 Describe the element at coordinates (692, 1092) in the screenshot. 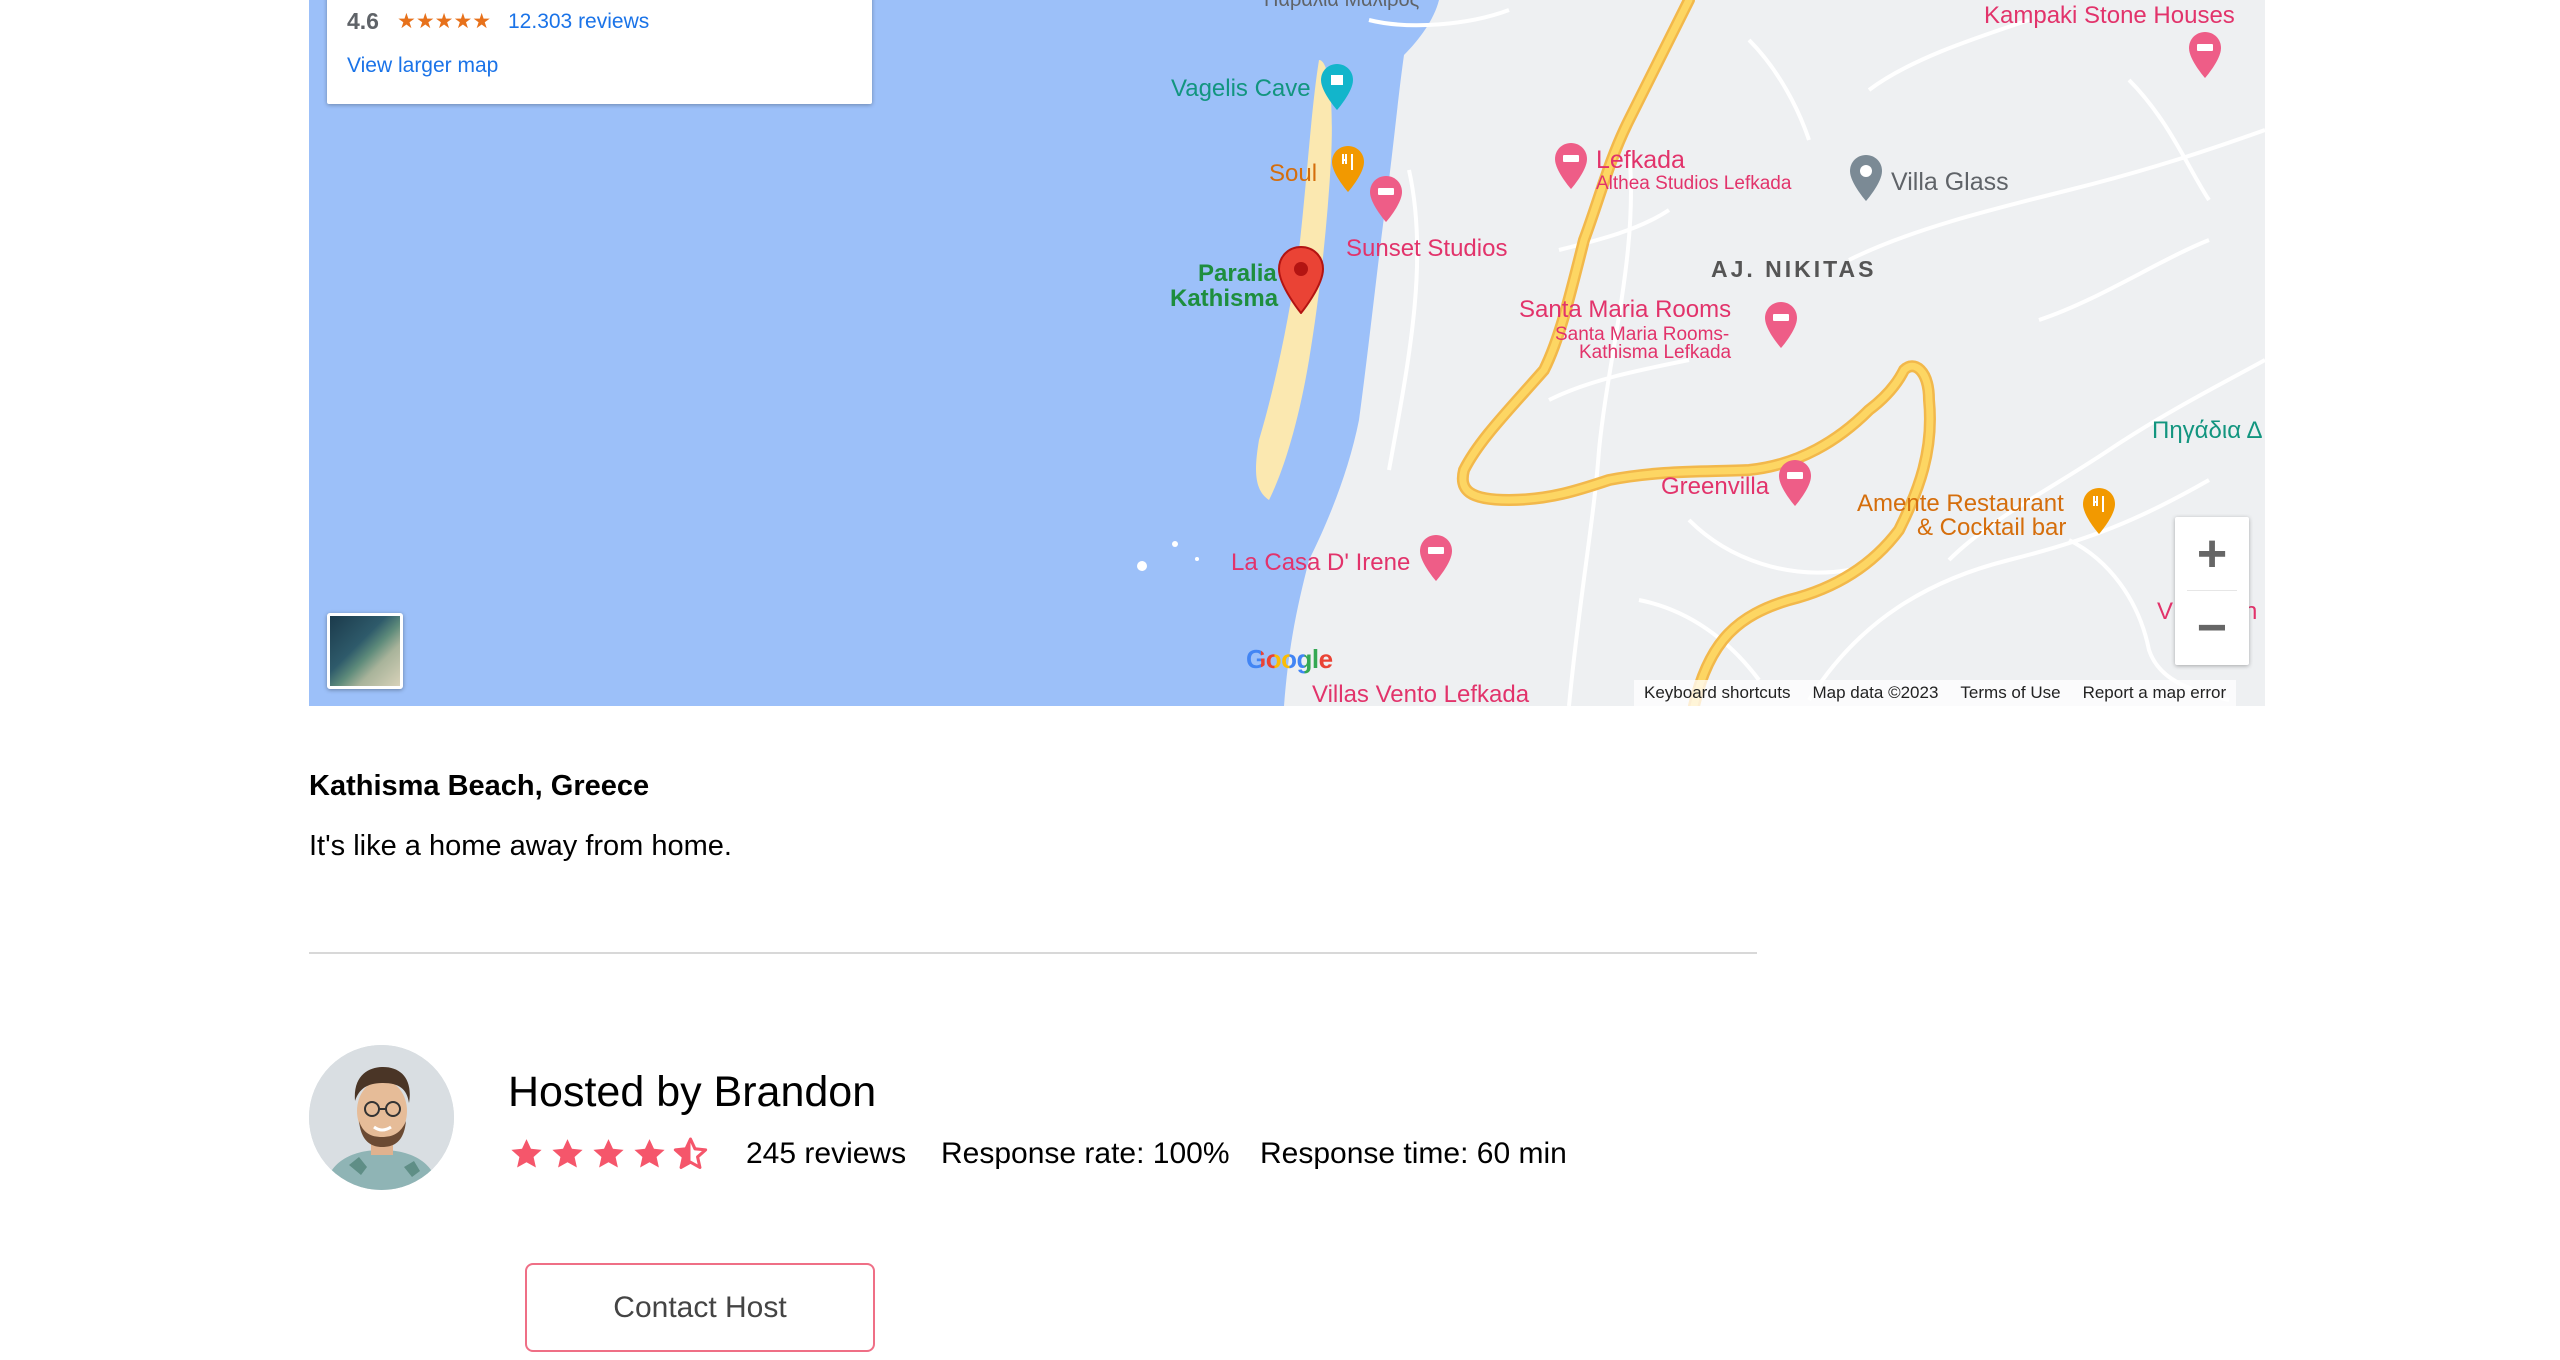

I see `host-name: Hosted by Brandon` at that location.